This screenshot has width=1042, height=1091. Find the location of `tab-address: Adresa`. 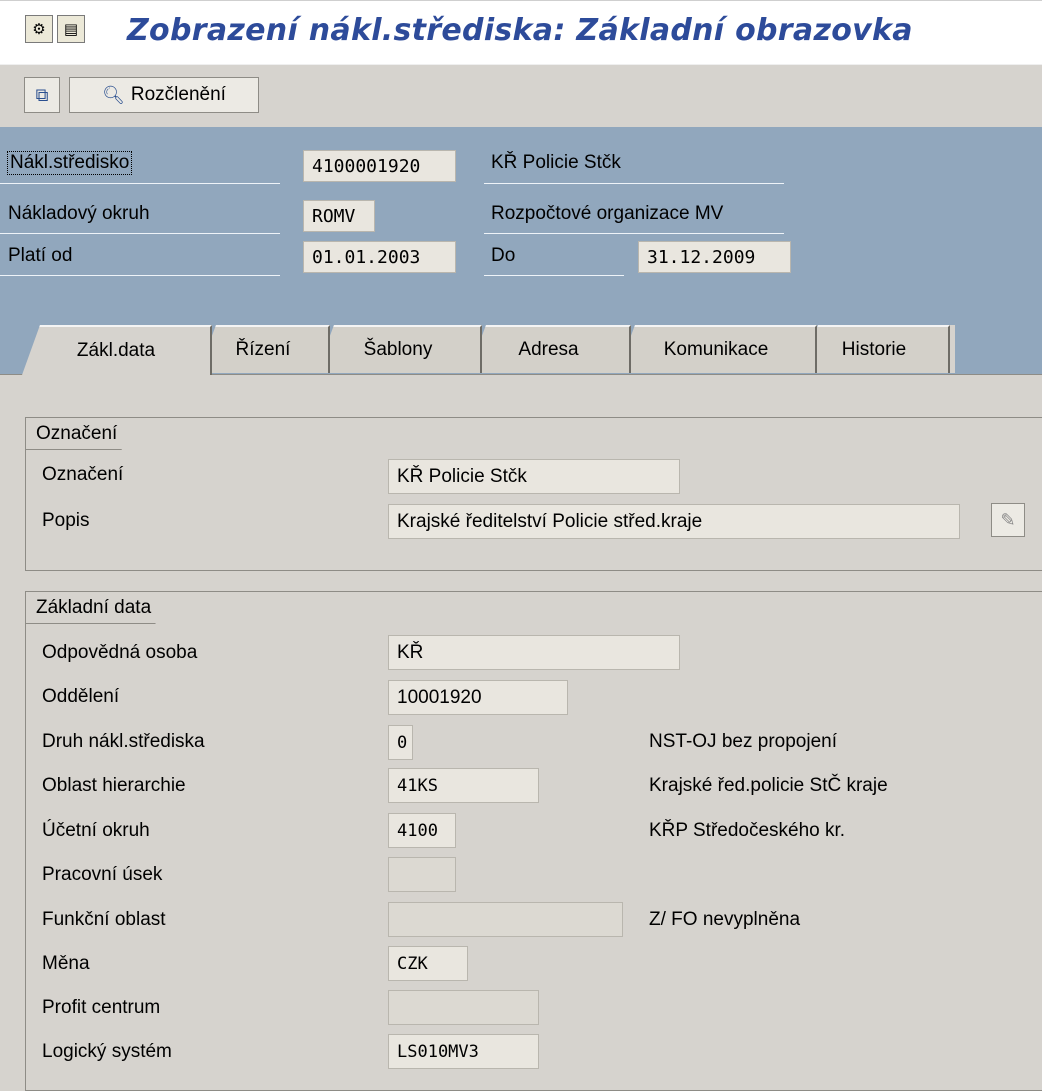

tab-address: Adresa is located at coordinates (549, 349).